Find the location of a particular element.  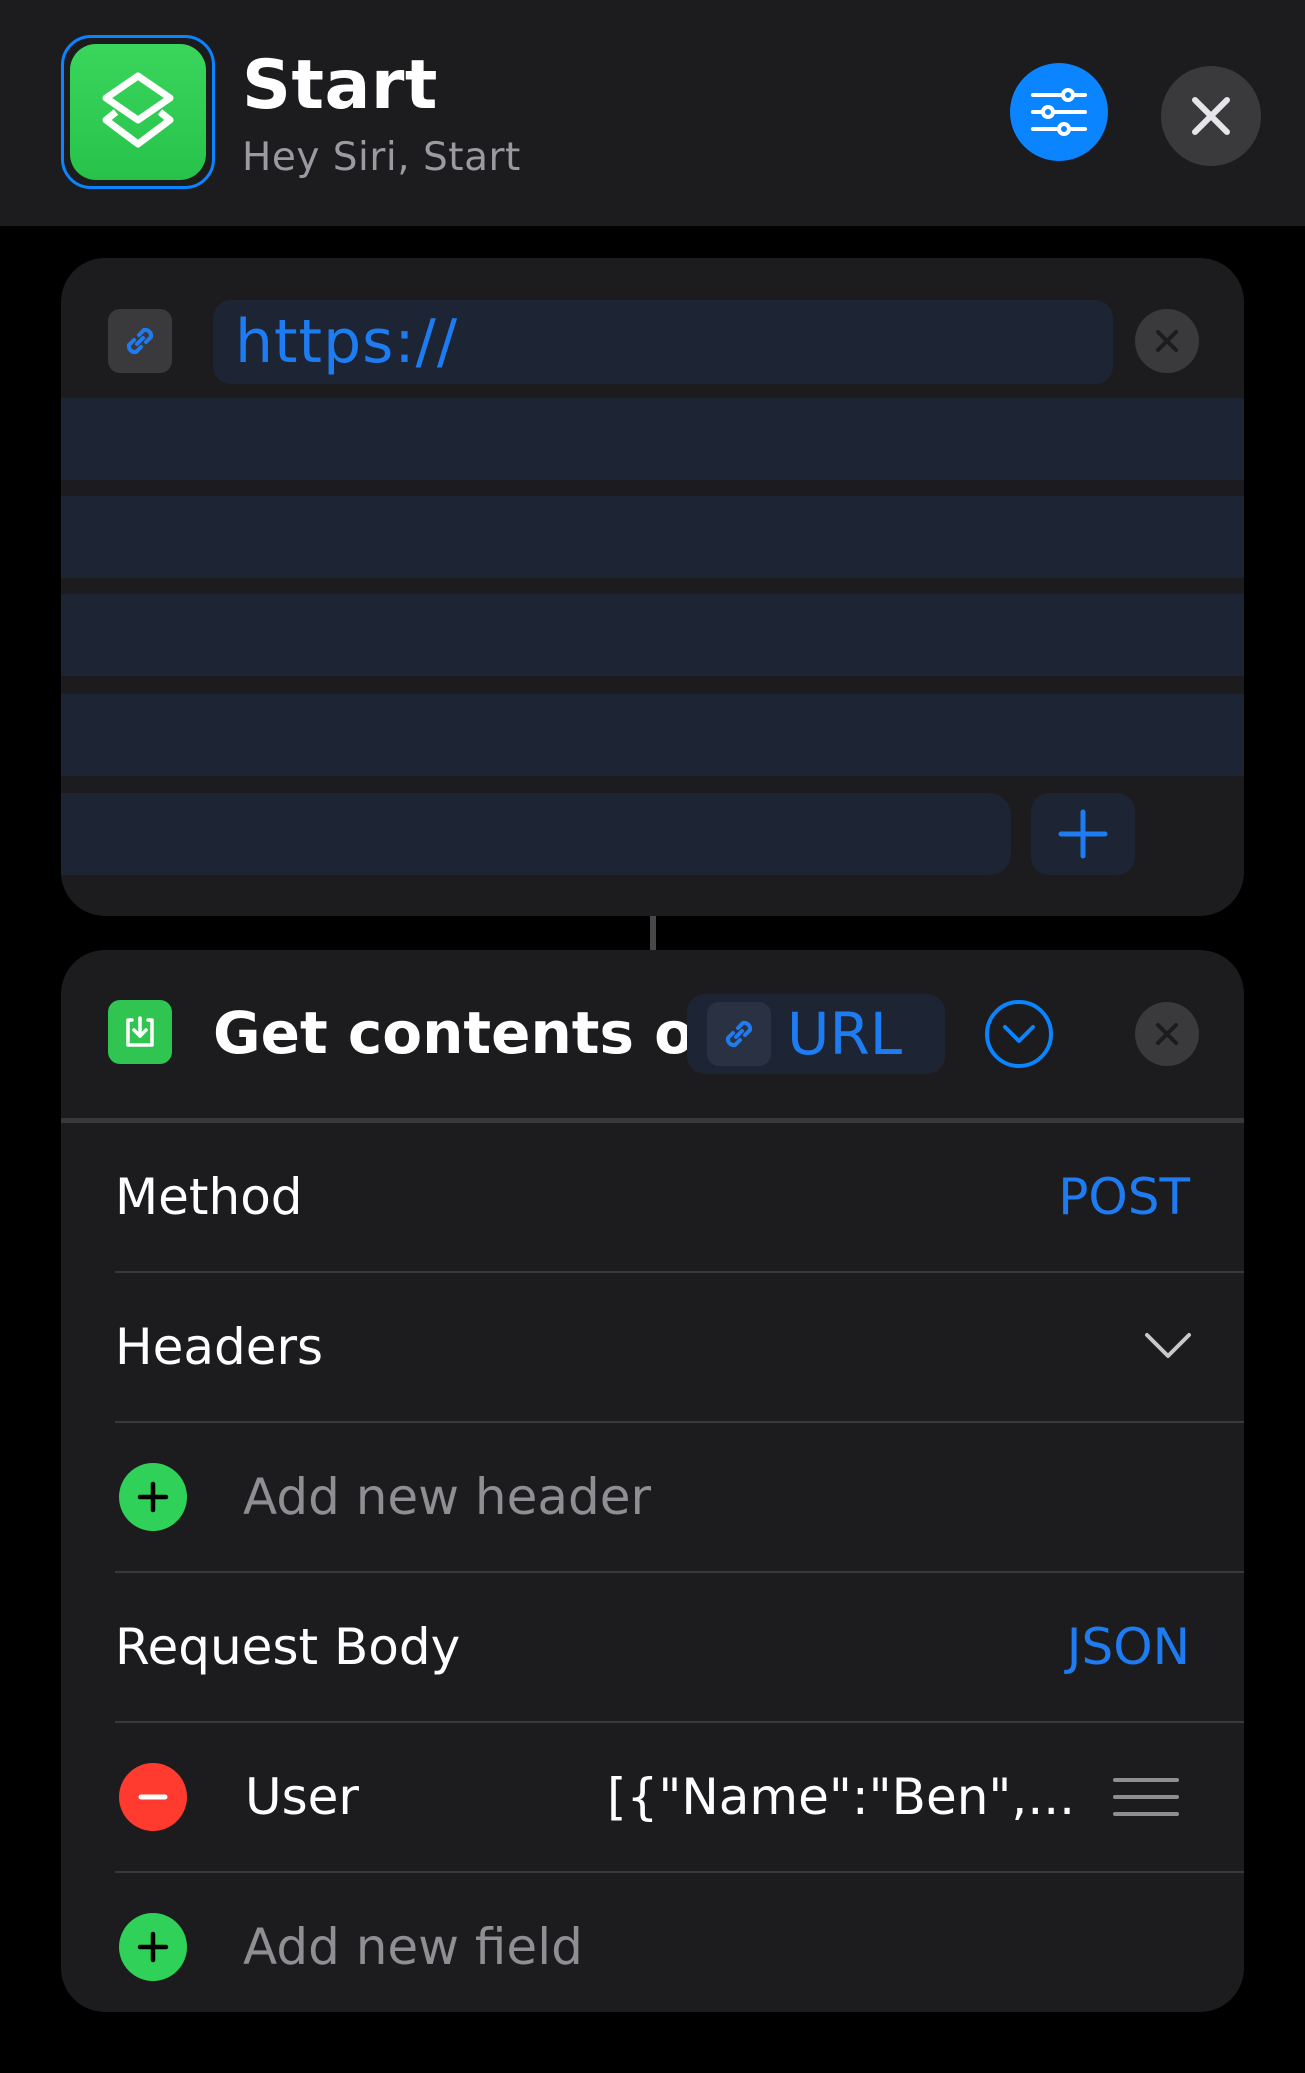

url-variable-token: URL is located at coordinates (816, 1034).